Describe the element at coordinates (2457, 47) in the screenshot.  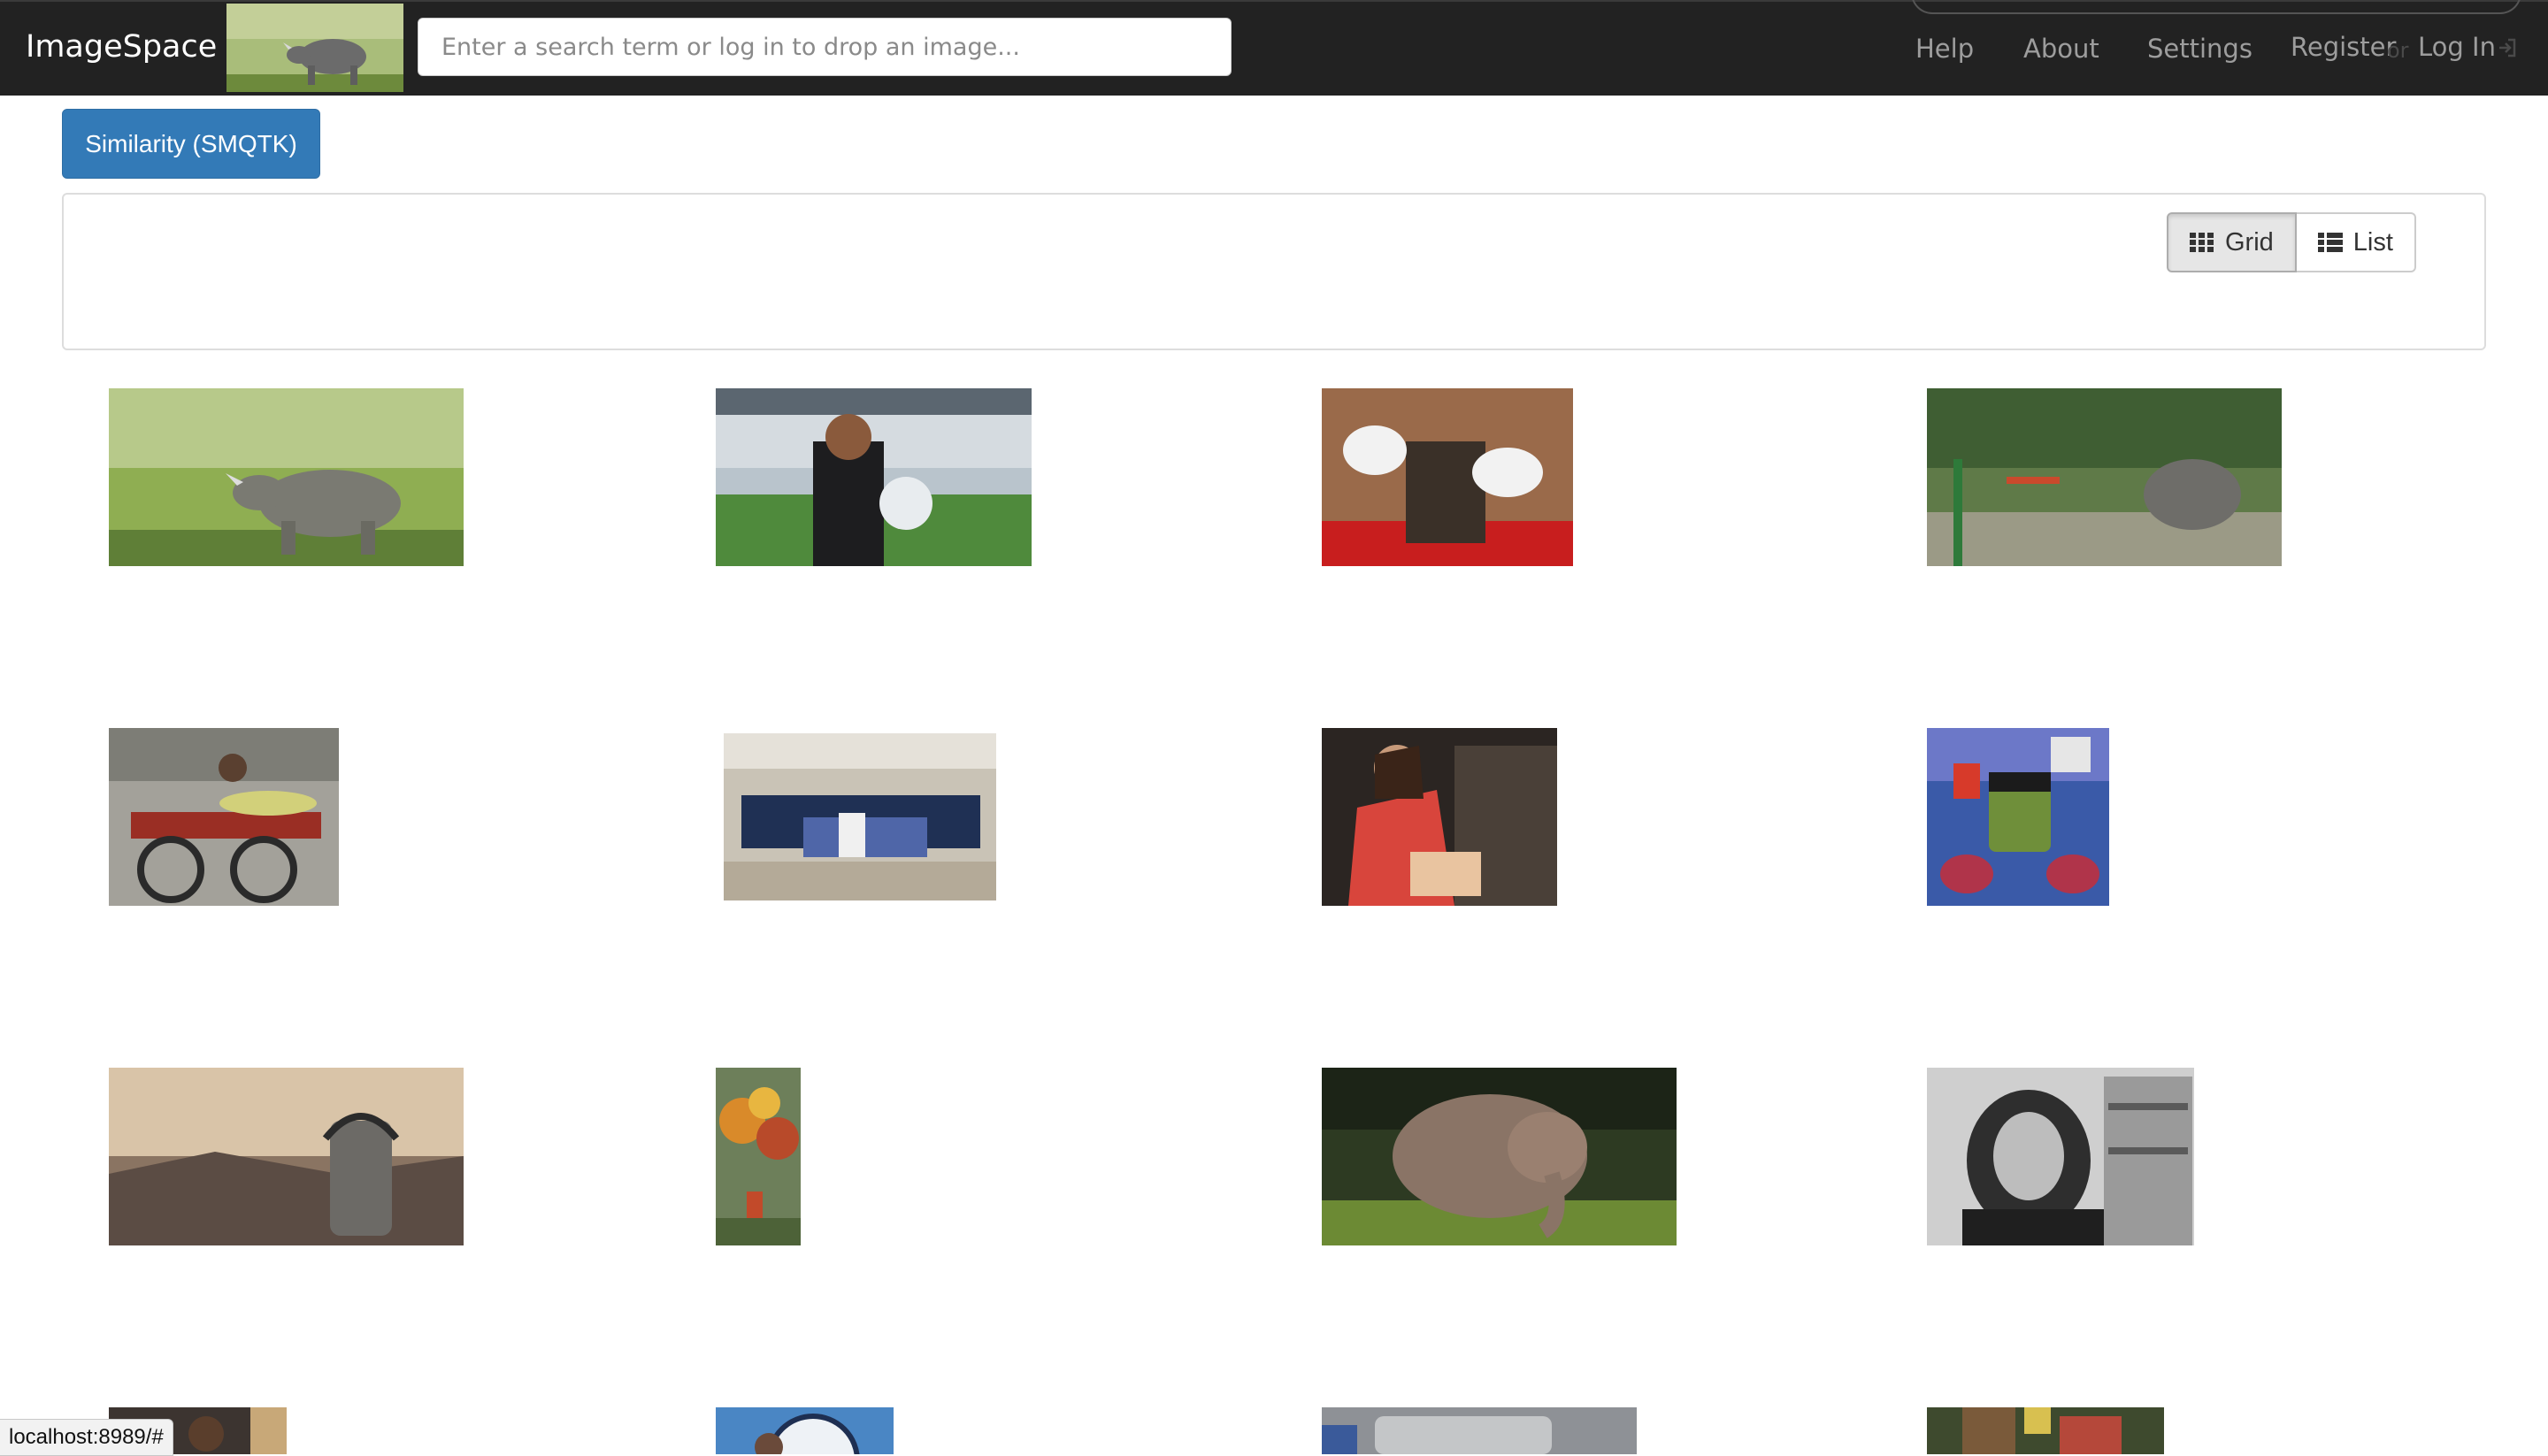
I see `nav-login-link: Log In` at that location.